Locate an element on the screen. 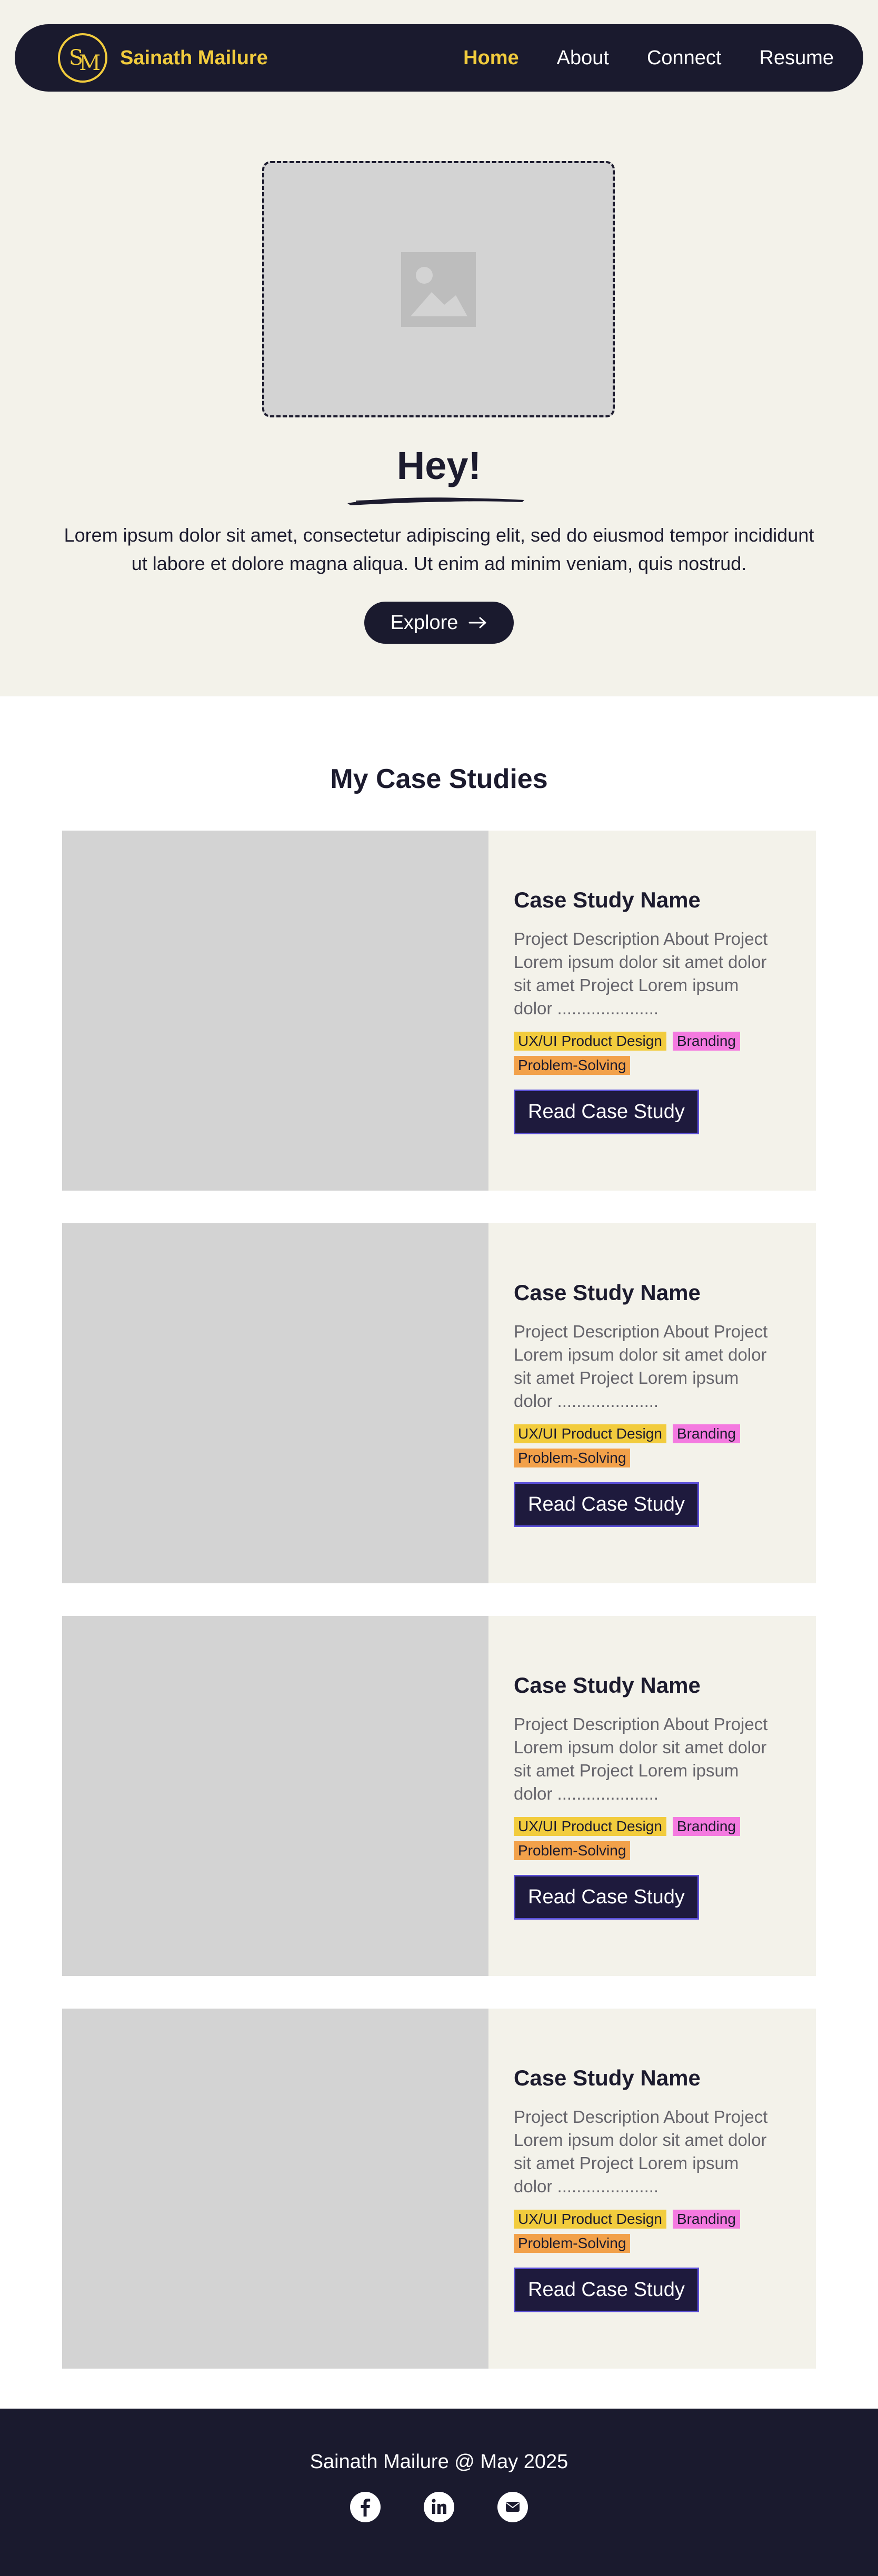  brush-underline is located at coordinates (435, 501).